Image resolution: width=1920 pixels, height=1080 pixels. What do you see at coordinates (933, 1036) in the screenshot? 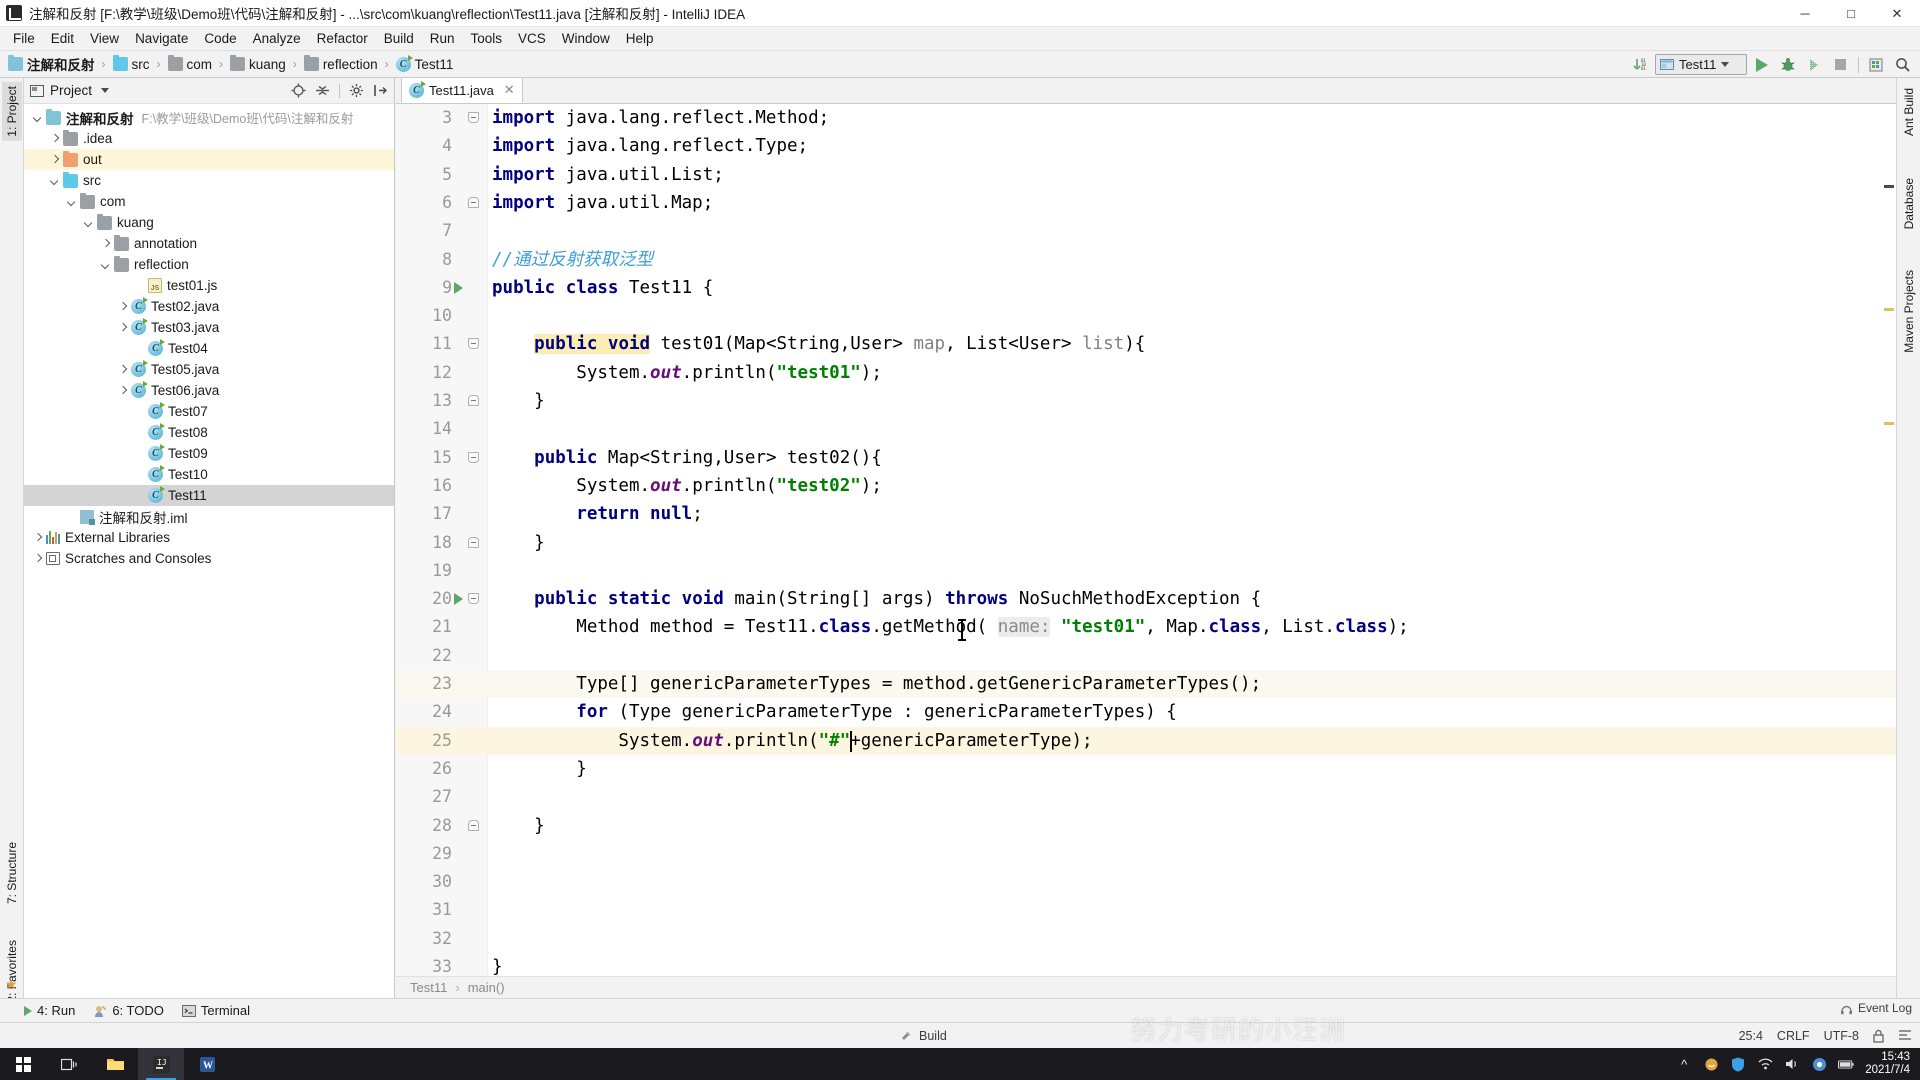
I see `build-status-label: Build` at bounding box center [933, 1036].